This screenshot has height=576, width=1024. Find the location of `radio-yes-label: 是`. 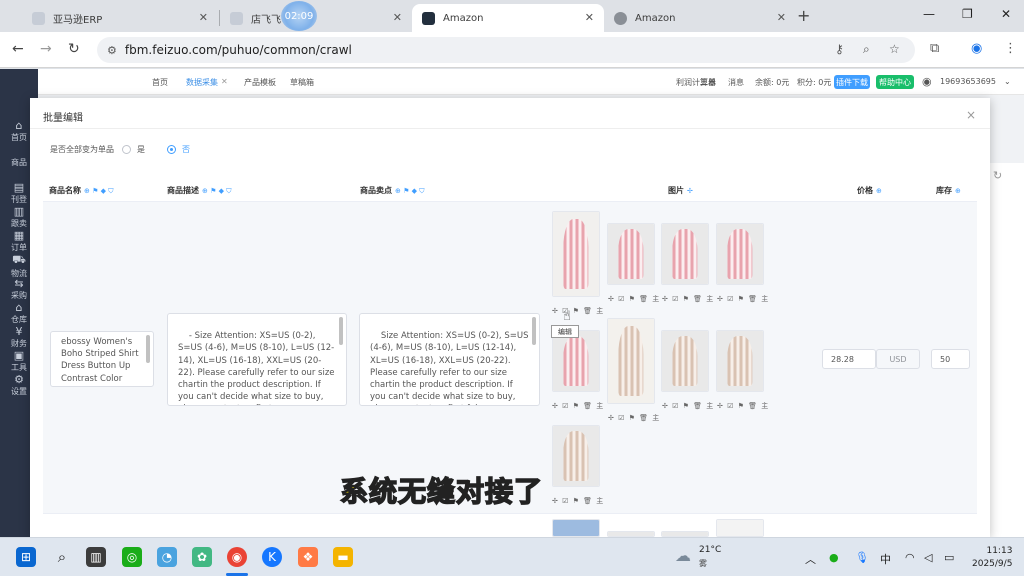

radio-yes-label: 是 is located at coordinates (141, 149).